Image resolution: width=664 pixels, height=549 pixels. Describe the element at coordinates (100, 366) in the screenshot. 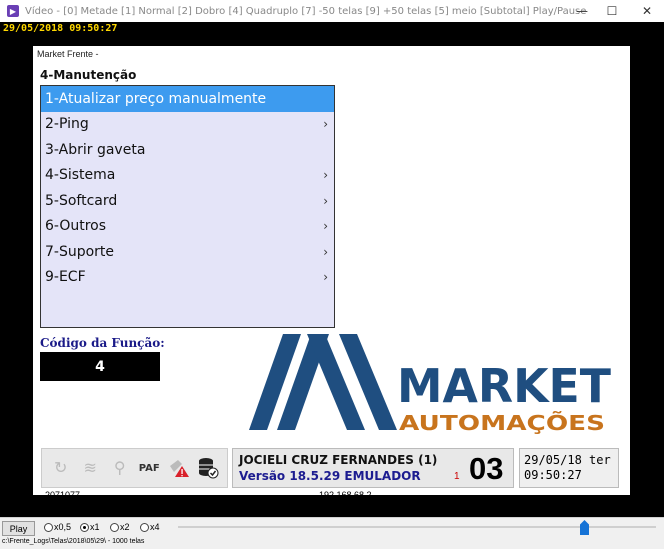

I see `function-code-input: 4` at that location.